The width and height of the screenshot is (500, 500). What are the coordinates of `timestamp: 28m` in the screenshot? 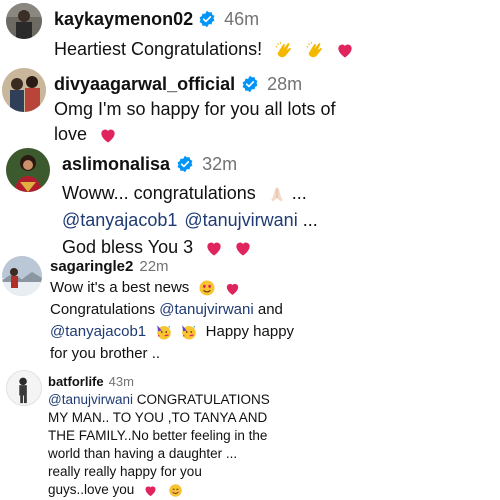 It's located at (285, 83).